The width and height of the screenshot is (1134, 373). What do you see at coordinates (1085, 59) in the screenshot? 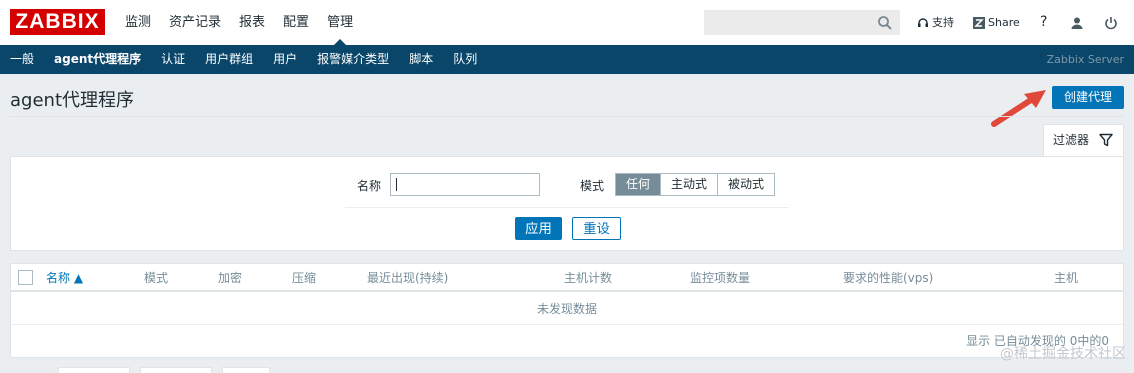
I see `server-name: Zabbix Server` at bounding box center [1085, 59].